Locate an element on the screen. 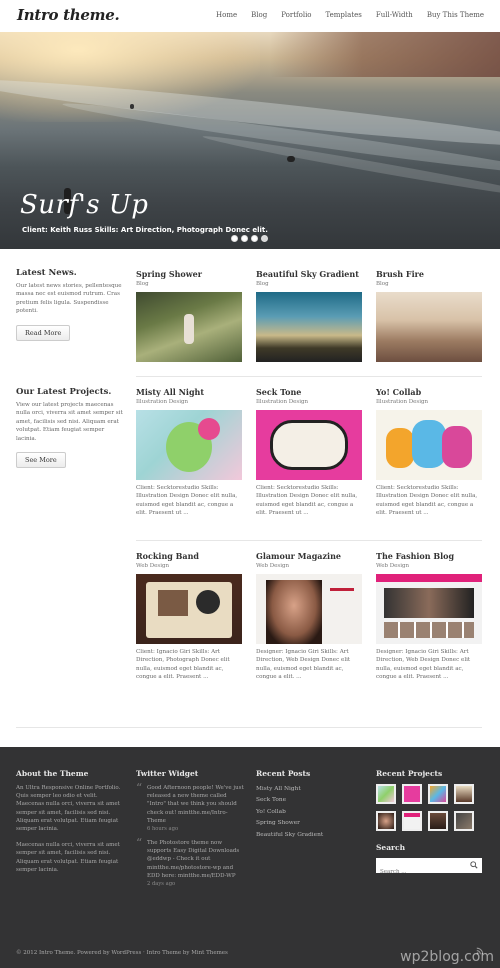 This screenshot has height=968, width=500. recent-post-link: Yo! Collab is located at coordinates (311, 812).